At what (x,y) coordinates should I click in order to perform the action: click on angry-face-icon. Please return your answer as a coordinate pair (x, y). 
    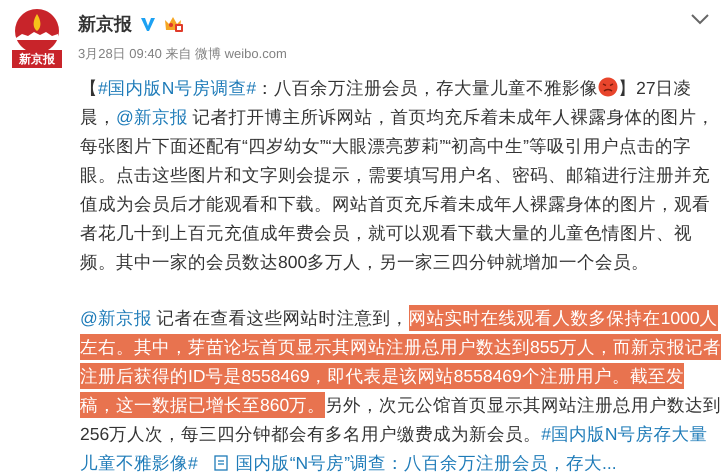
    Looking at the image, I should click on (608, 87).